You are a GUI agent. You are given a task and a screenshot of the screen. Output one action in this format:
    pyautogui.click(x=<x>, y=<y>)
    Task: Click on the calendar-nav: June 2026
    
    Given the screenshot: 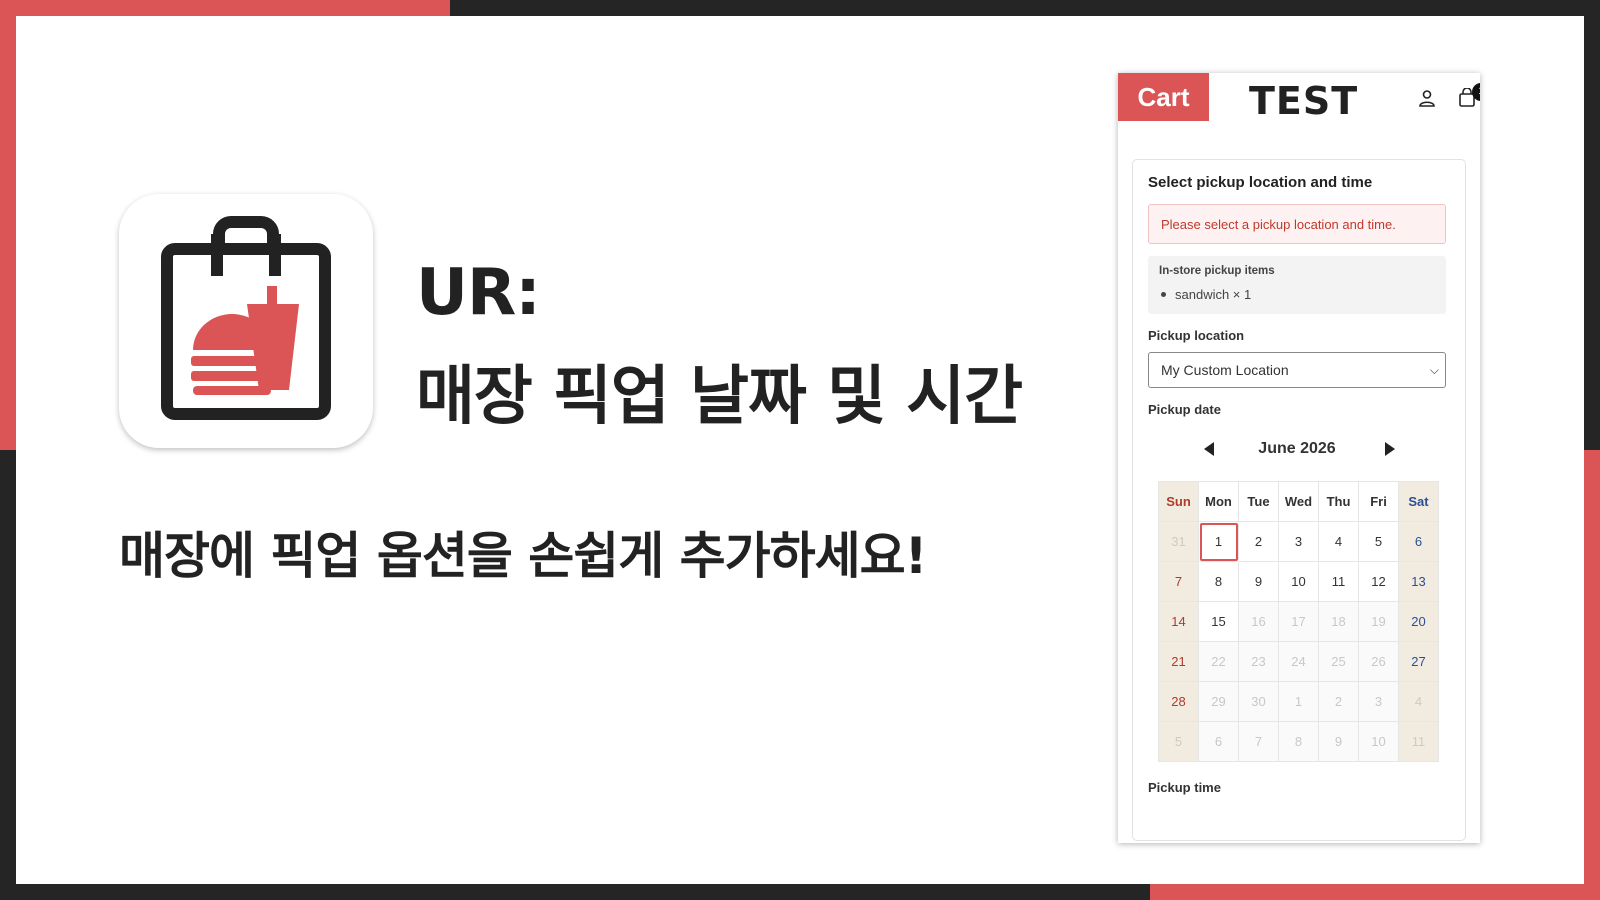 What is the action you would take?
    pyautogui.click(x=1297, y=451)
    